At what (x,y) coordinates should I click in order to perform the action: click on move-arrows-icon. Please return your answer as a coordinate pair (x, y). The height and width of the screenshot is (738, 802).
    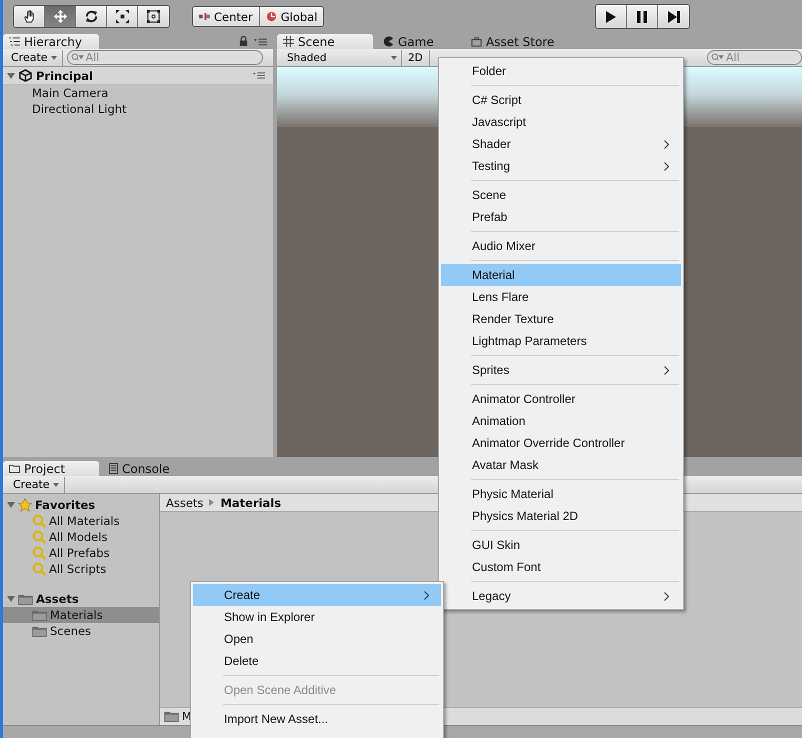
    Looking at the image, I should click on (60, 16).